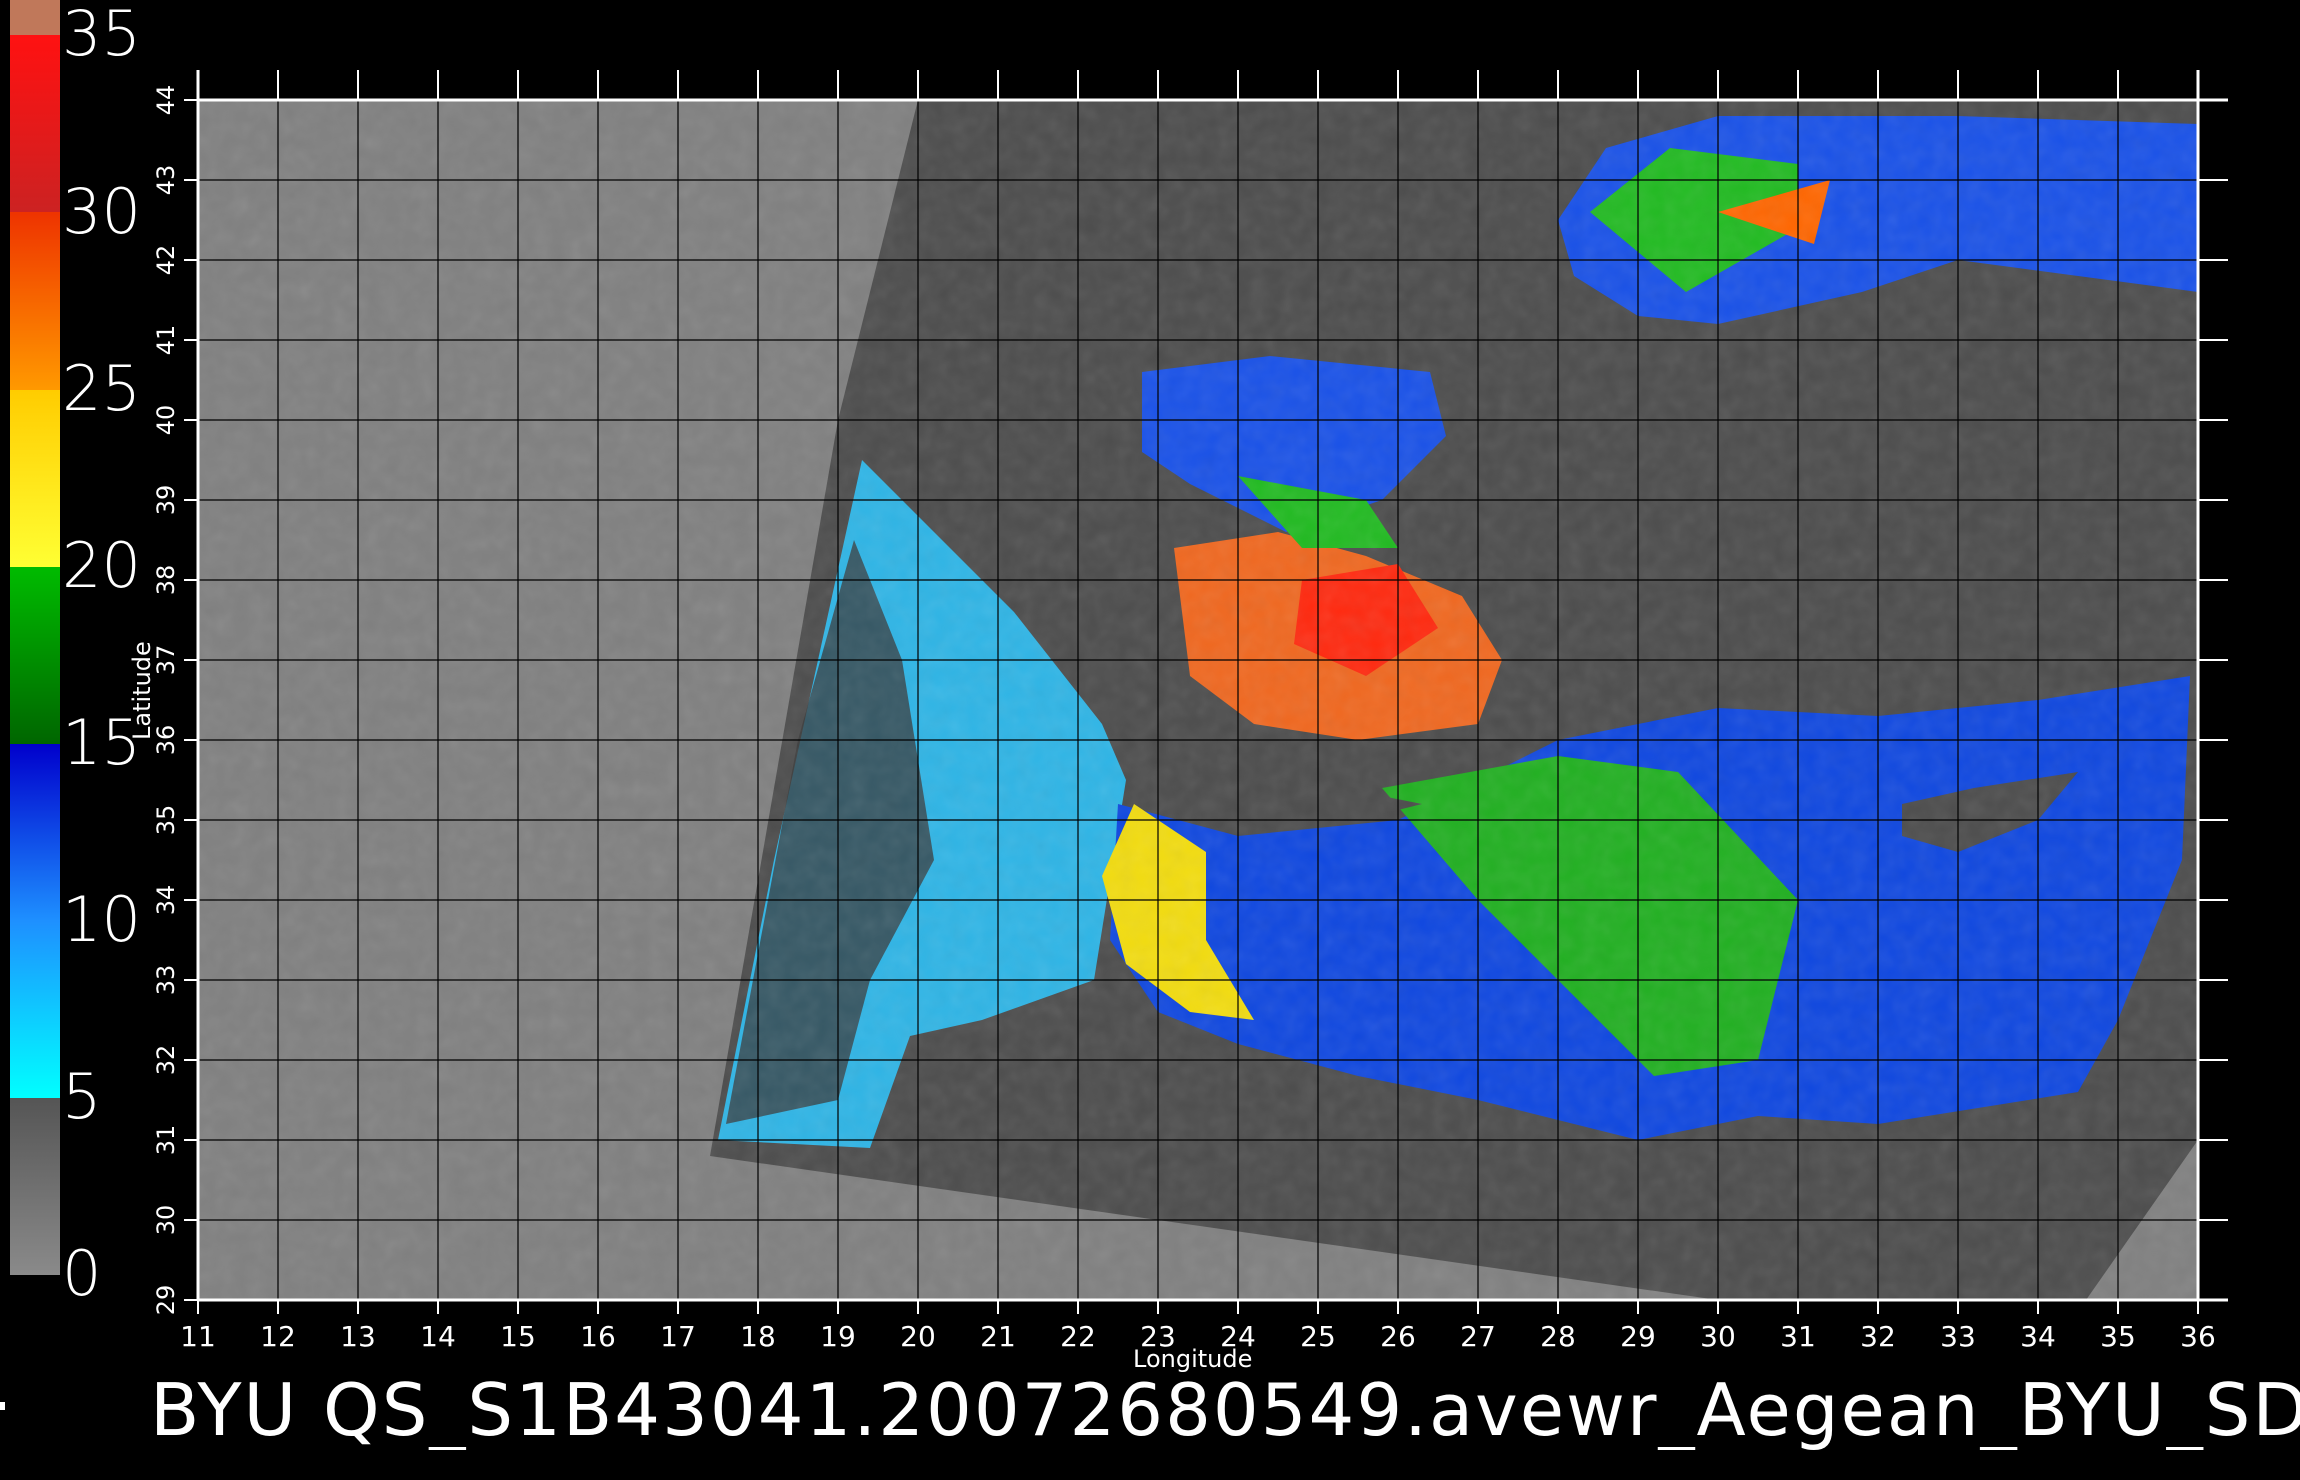 The width and height of the screenshot is (2300, 1480). What do you see at coordinates (1718, 1336) in the screenshot?
I see `x-tick-label: 30` at bounding box center [1718, 1336].